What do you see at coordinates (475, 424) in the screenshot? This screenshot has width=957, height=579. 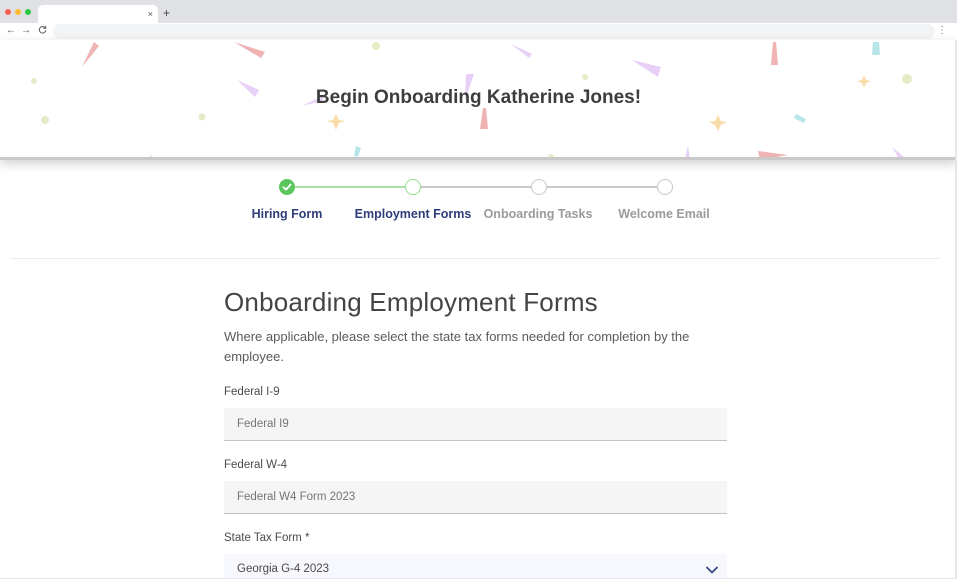 I see `federal-i9-input` at bounding box center [475, 424].